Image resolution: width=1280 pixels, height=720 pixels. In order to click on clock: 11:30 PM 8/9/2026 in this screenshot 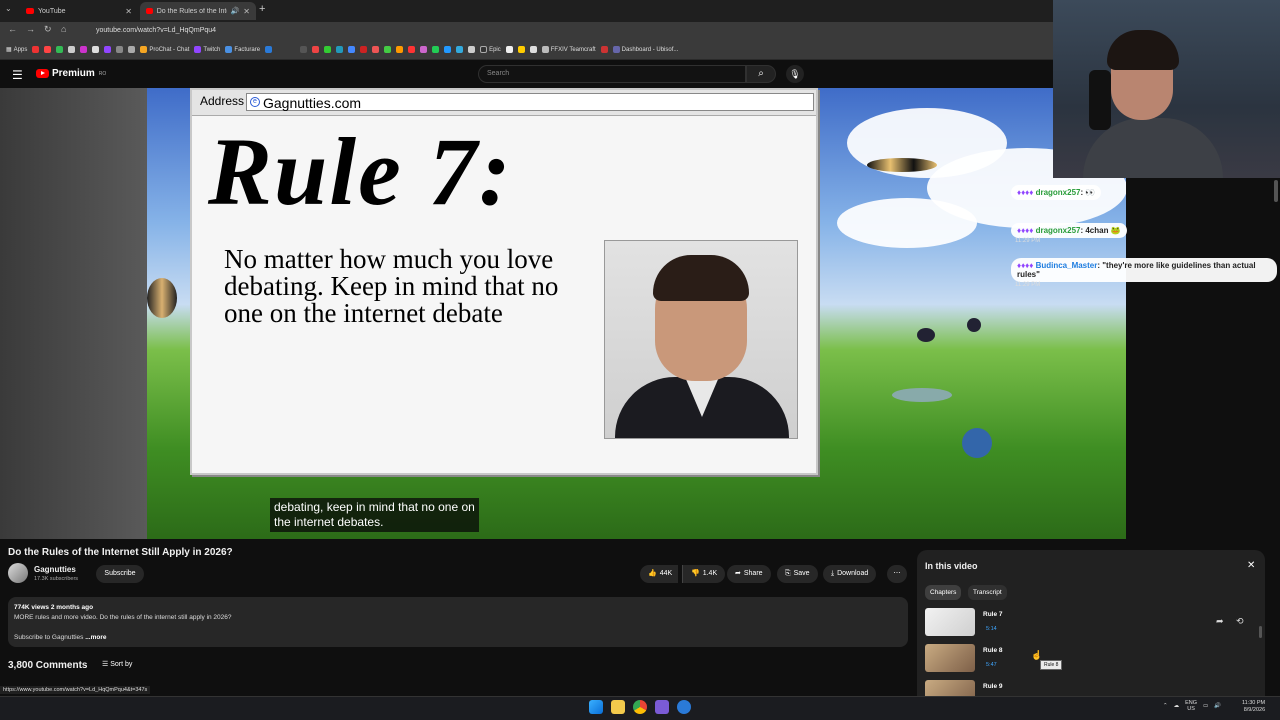, I will do `click(1253, 707)`.